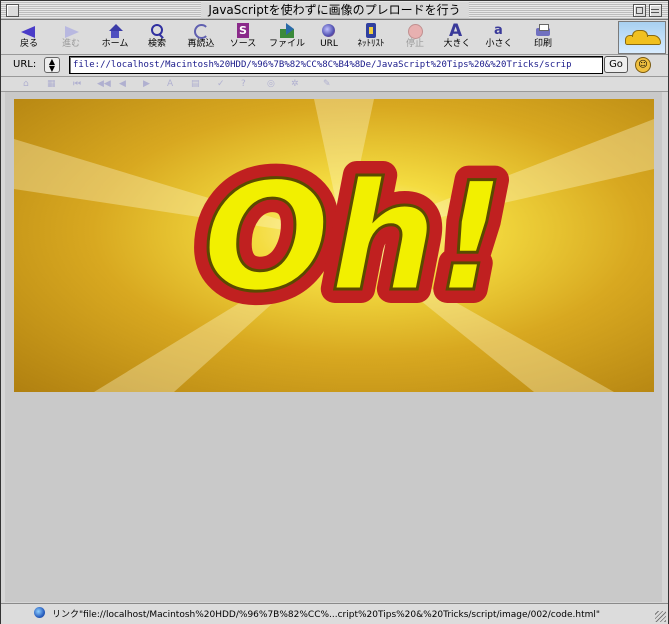 The image size is (669, 624). What do you see at coordinates (371, 44) in the screenshot?
I see `netlist-label: ﾈｯﾄﾘｽﾄ` at bounding box center [371, 44].